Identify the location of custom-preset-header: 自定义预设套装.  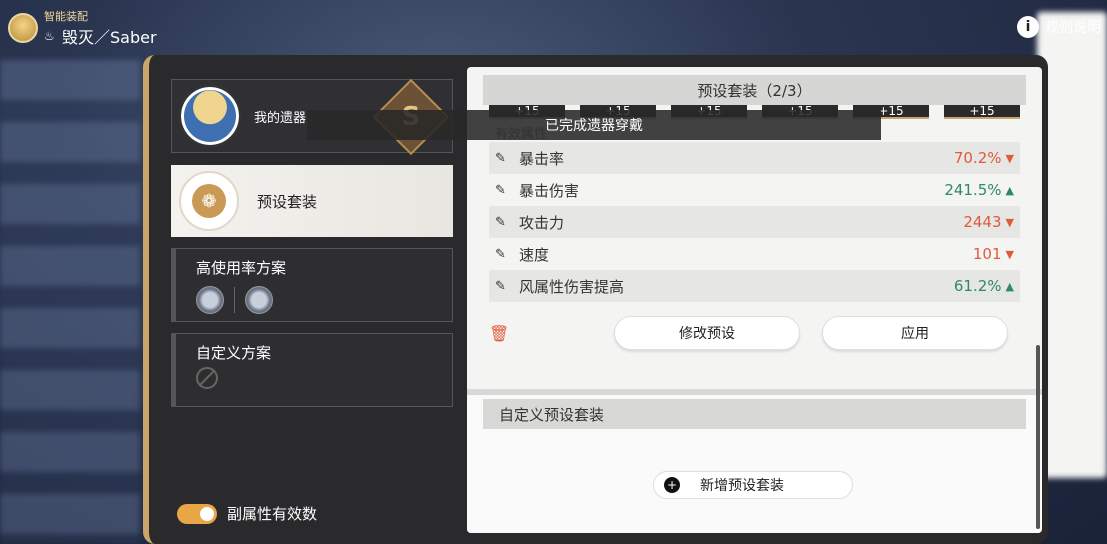
(754, 414).